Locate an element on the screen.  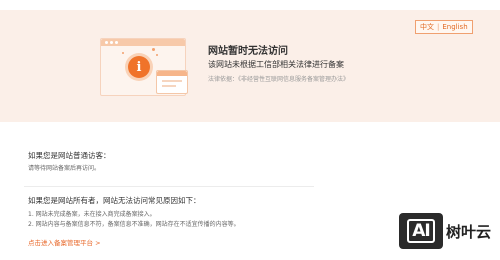
brand-logo: AI is located at coordinates (421, 231).